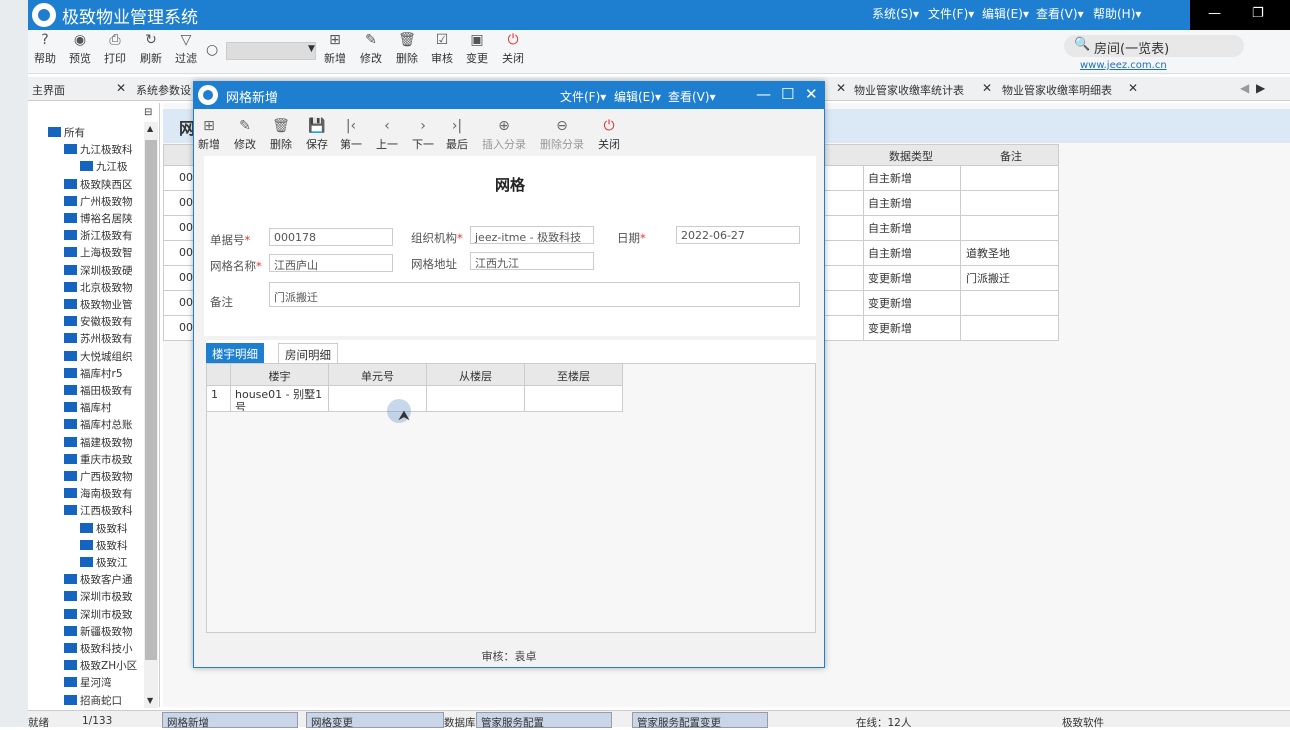 This screenshot has height=730, width=1290. Describe the element at coordinates (1258, 13) in the screenshot. I see `restore-icon: ❐` at that location.